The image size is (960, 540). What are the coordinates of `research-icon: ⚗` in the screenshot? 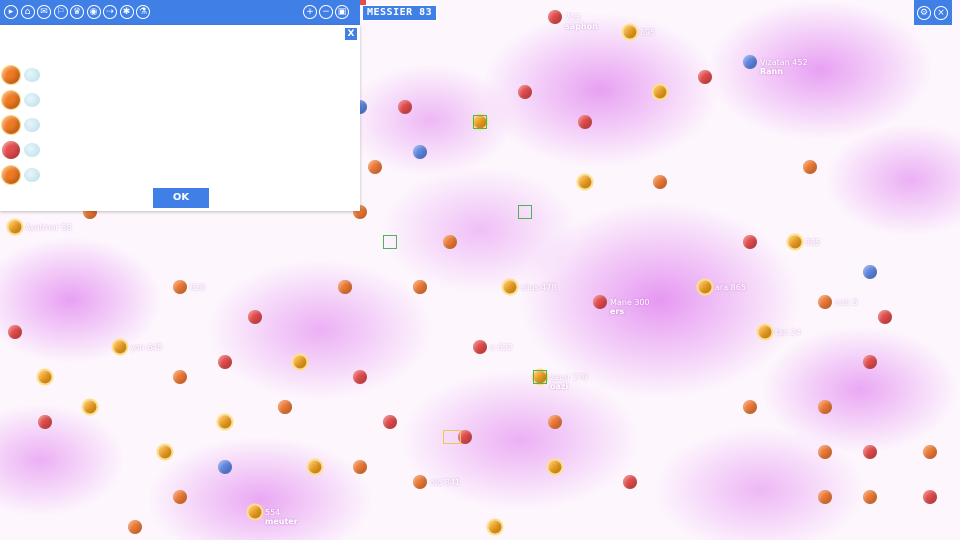 It's located at (143, 12).